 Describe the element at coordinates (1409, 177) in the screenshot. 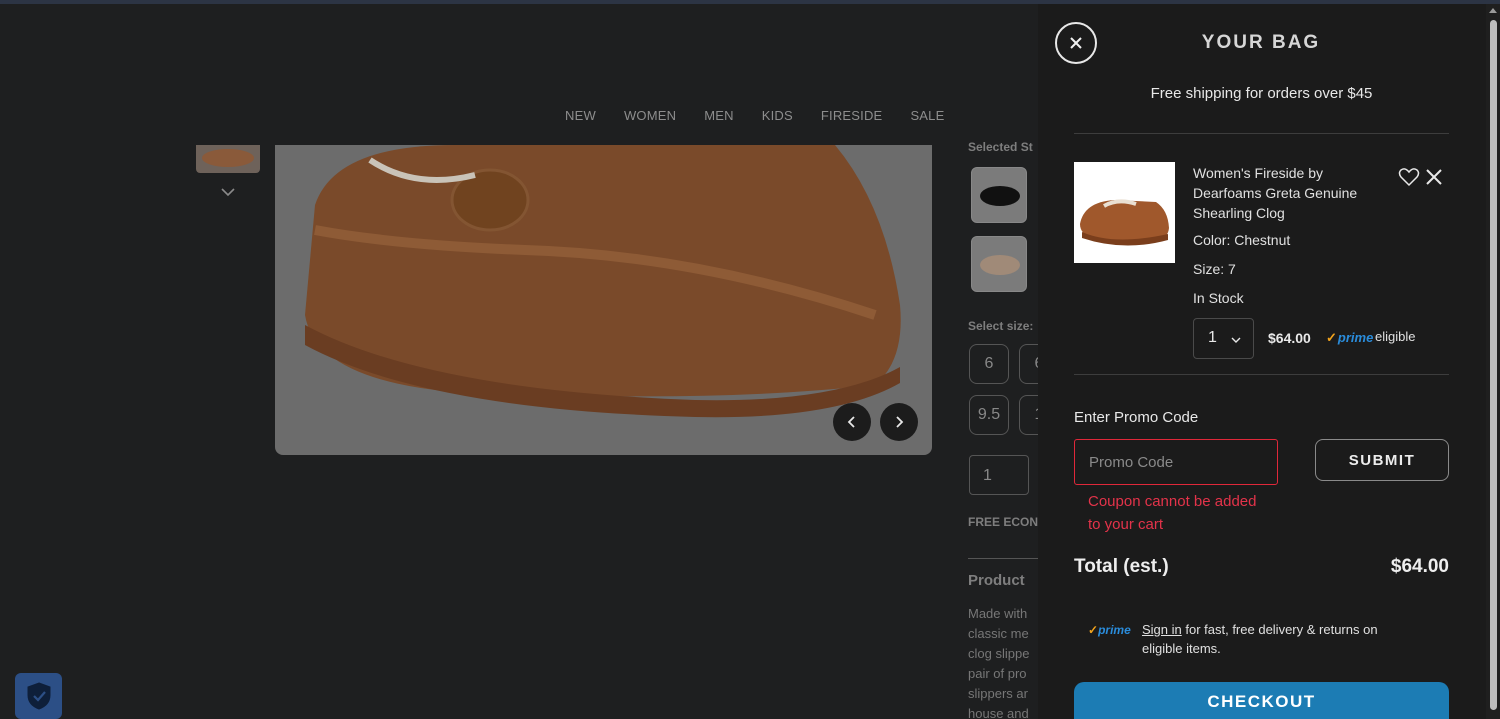

I see `heart-icon` at that location.